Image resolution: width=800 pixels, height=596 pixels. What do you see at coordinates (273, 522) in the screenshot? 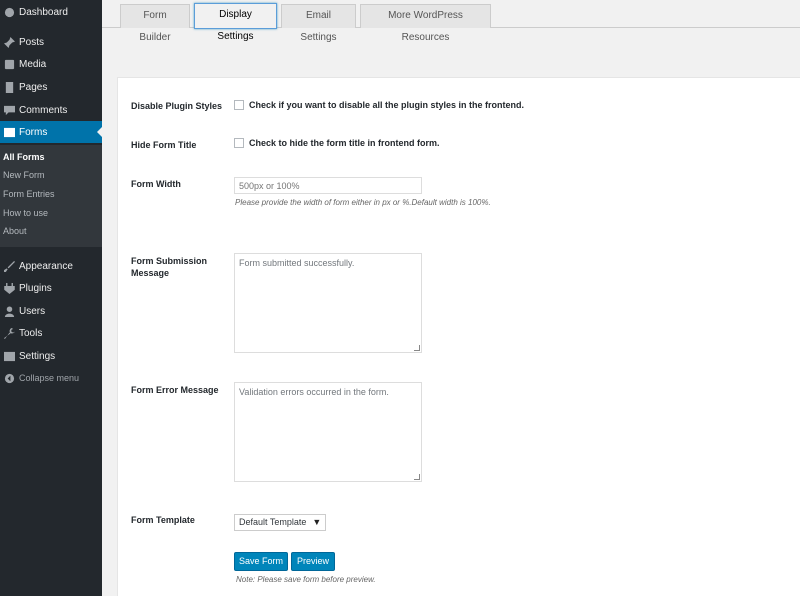
I see `template-value: Default Template` at bounding box center [273, 522].